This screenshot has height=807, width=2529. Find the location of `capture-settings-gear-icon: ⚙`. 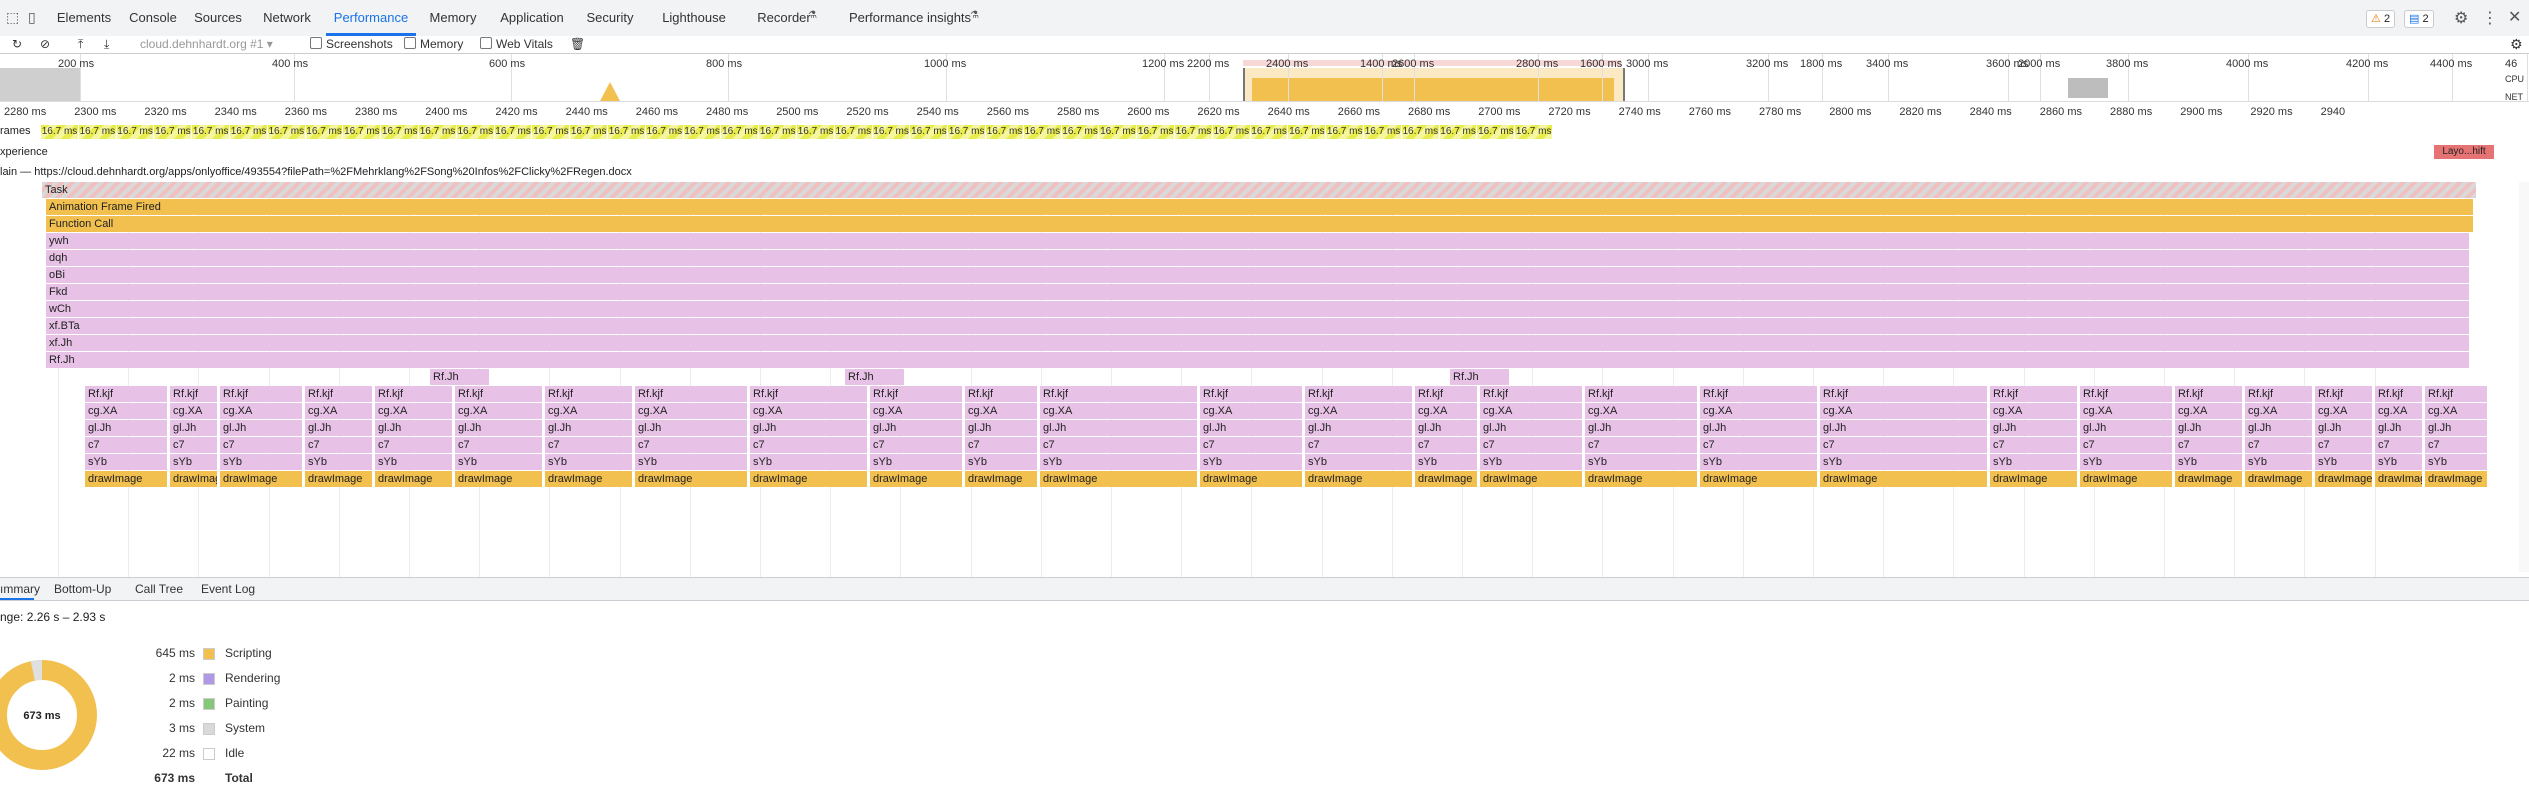

capture-settings-gear-icon: ⚙ is located at coordinates (2516, 44).